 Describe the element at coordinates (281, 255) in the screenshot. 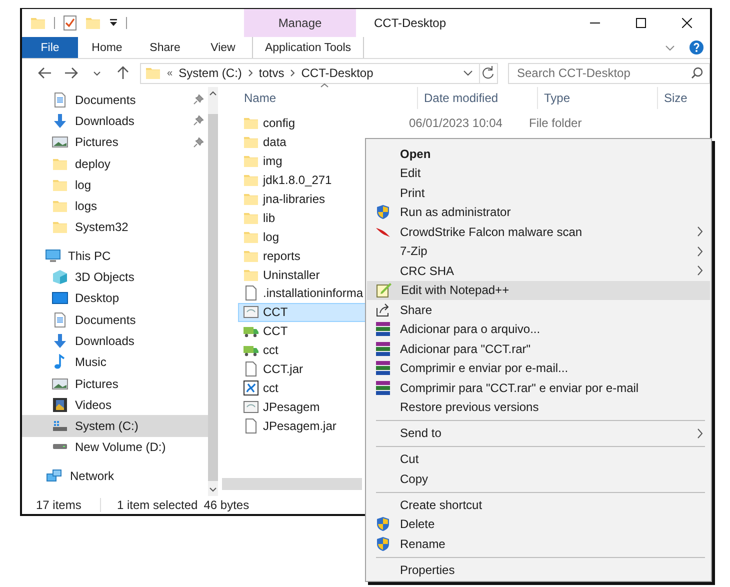

I see `file-name: reports` at that location.